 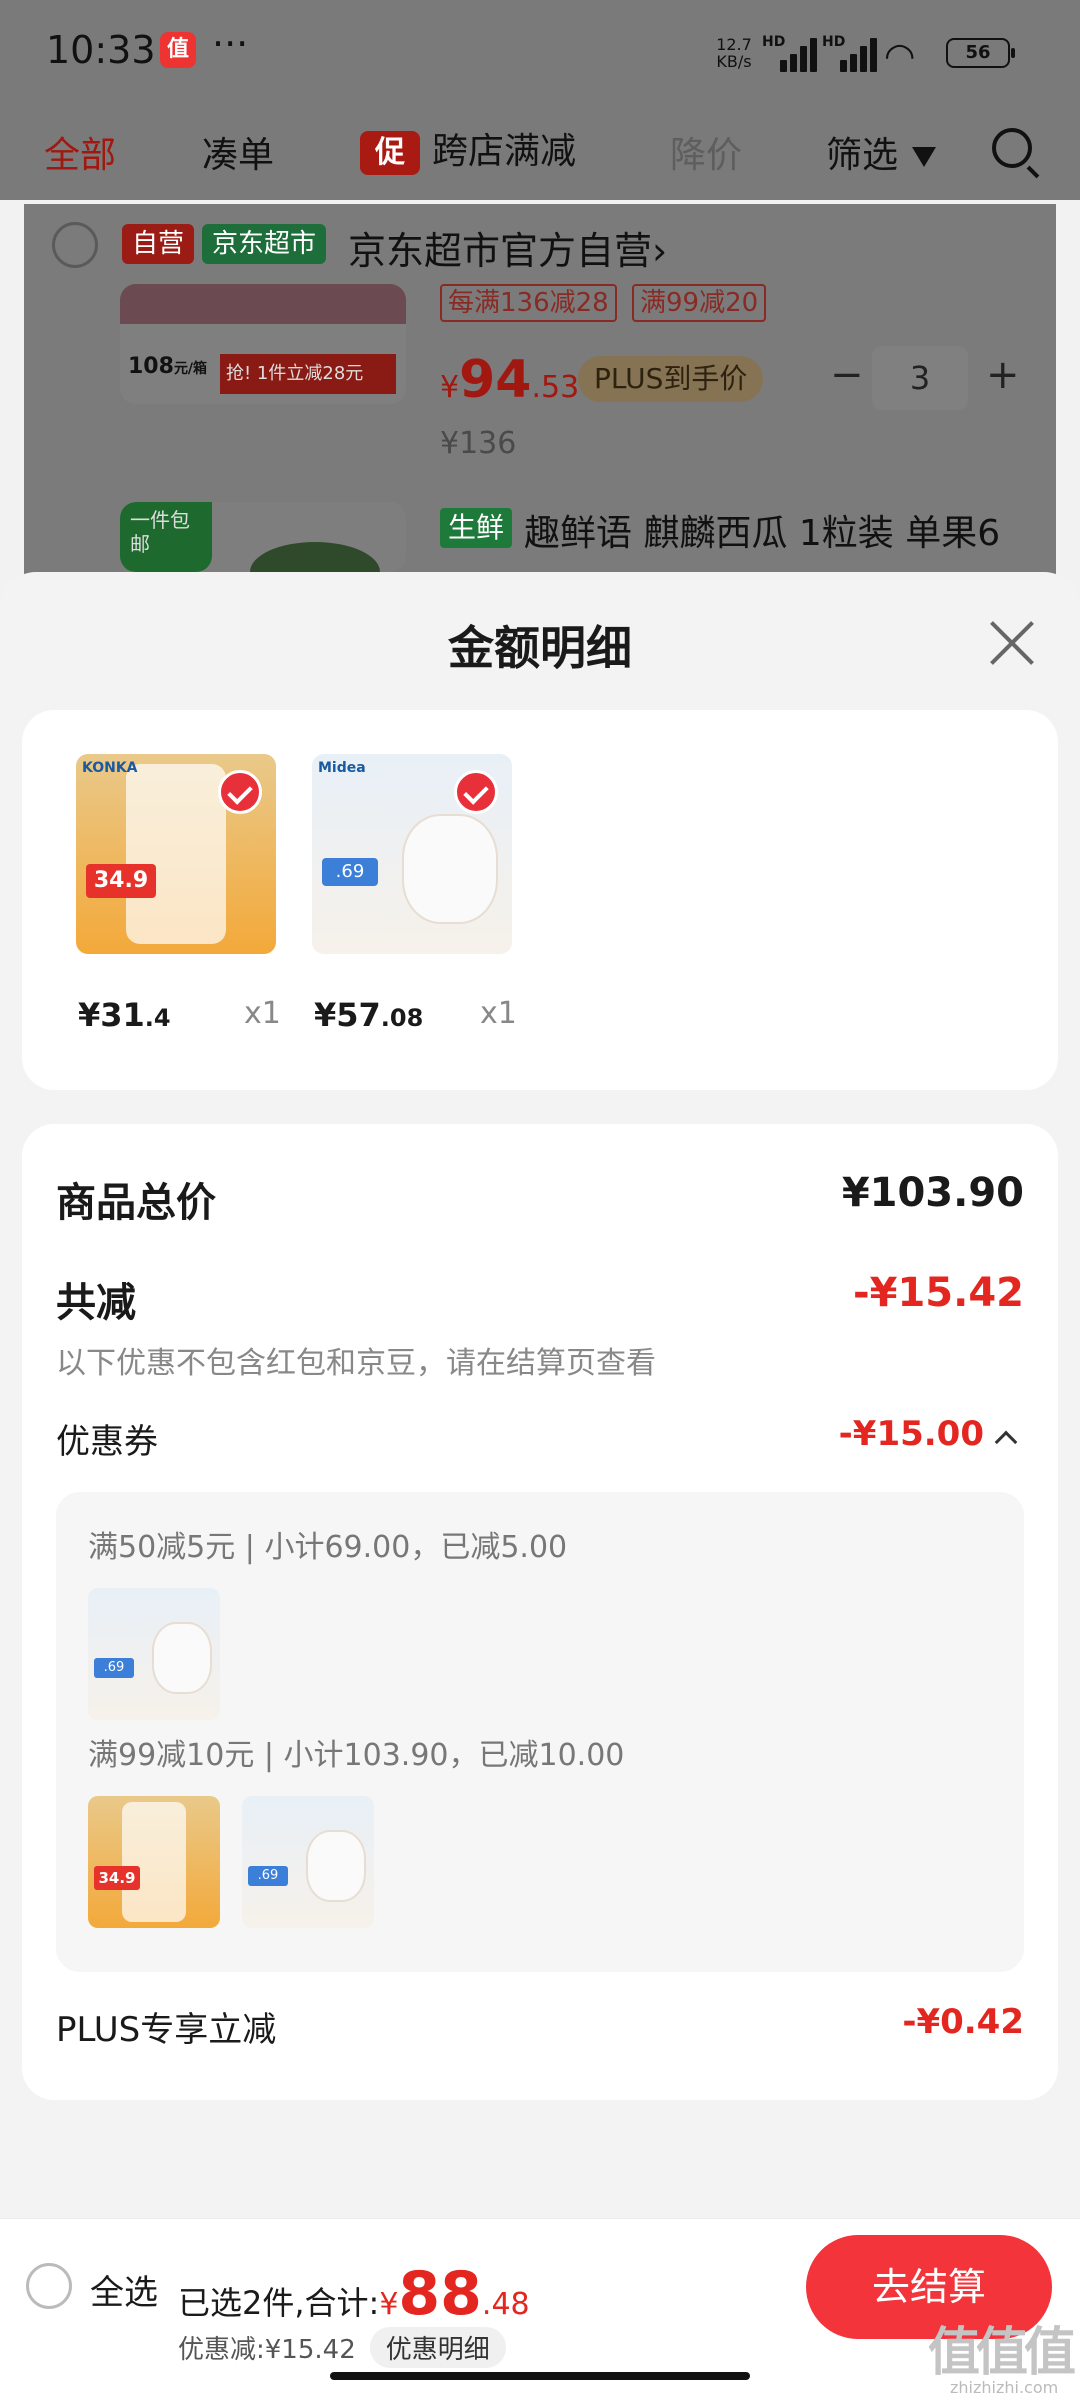 What do you see at coordinates (124, 2289) in the screenshot?
I see `select-all-label: 全选` at bounding box center [124, 2289].